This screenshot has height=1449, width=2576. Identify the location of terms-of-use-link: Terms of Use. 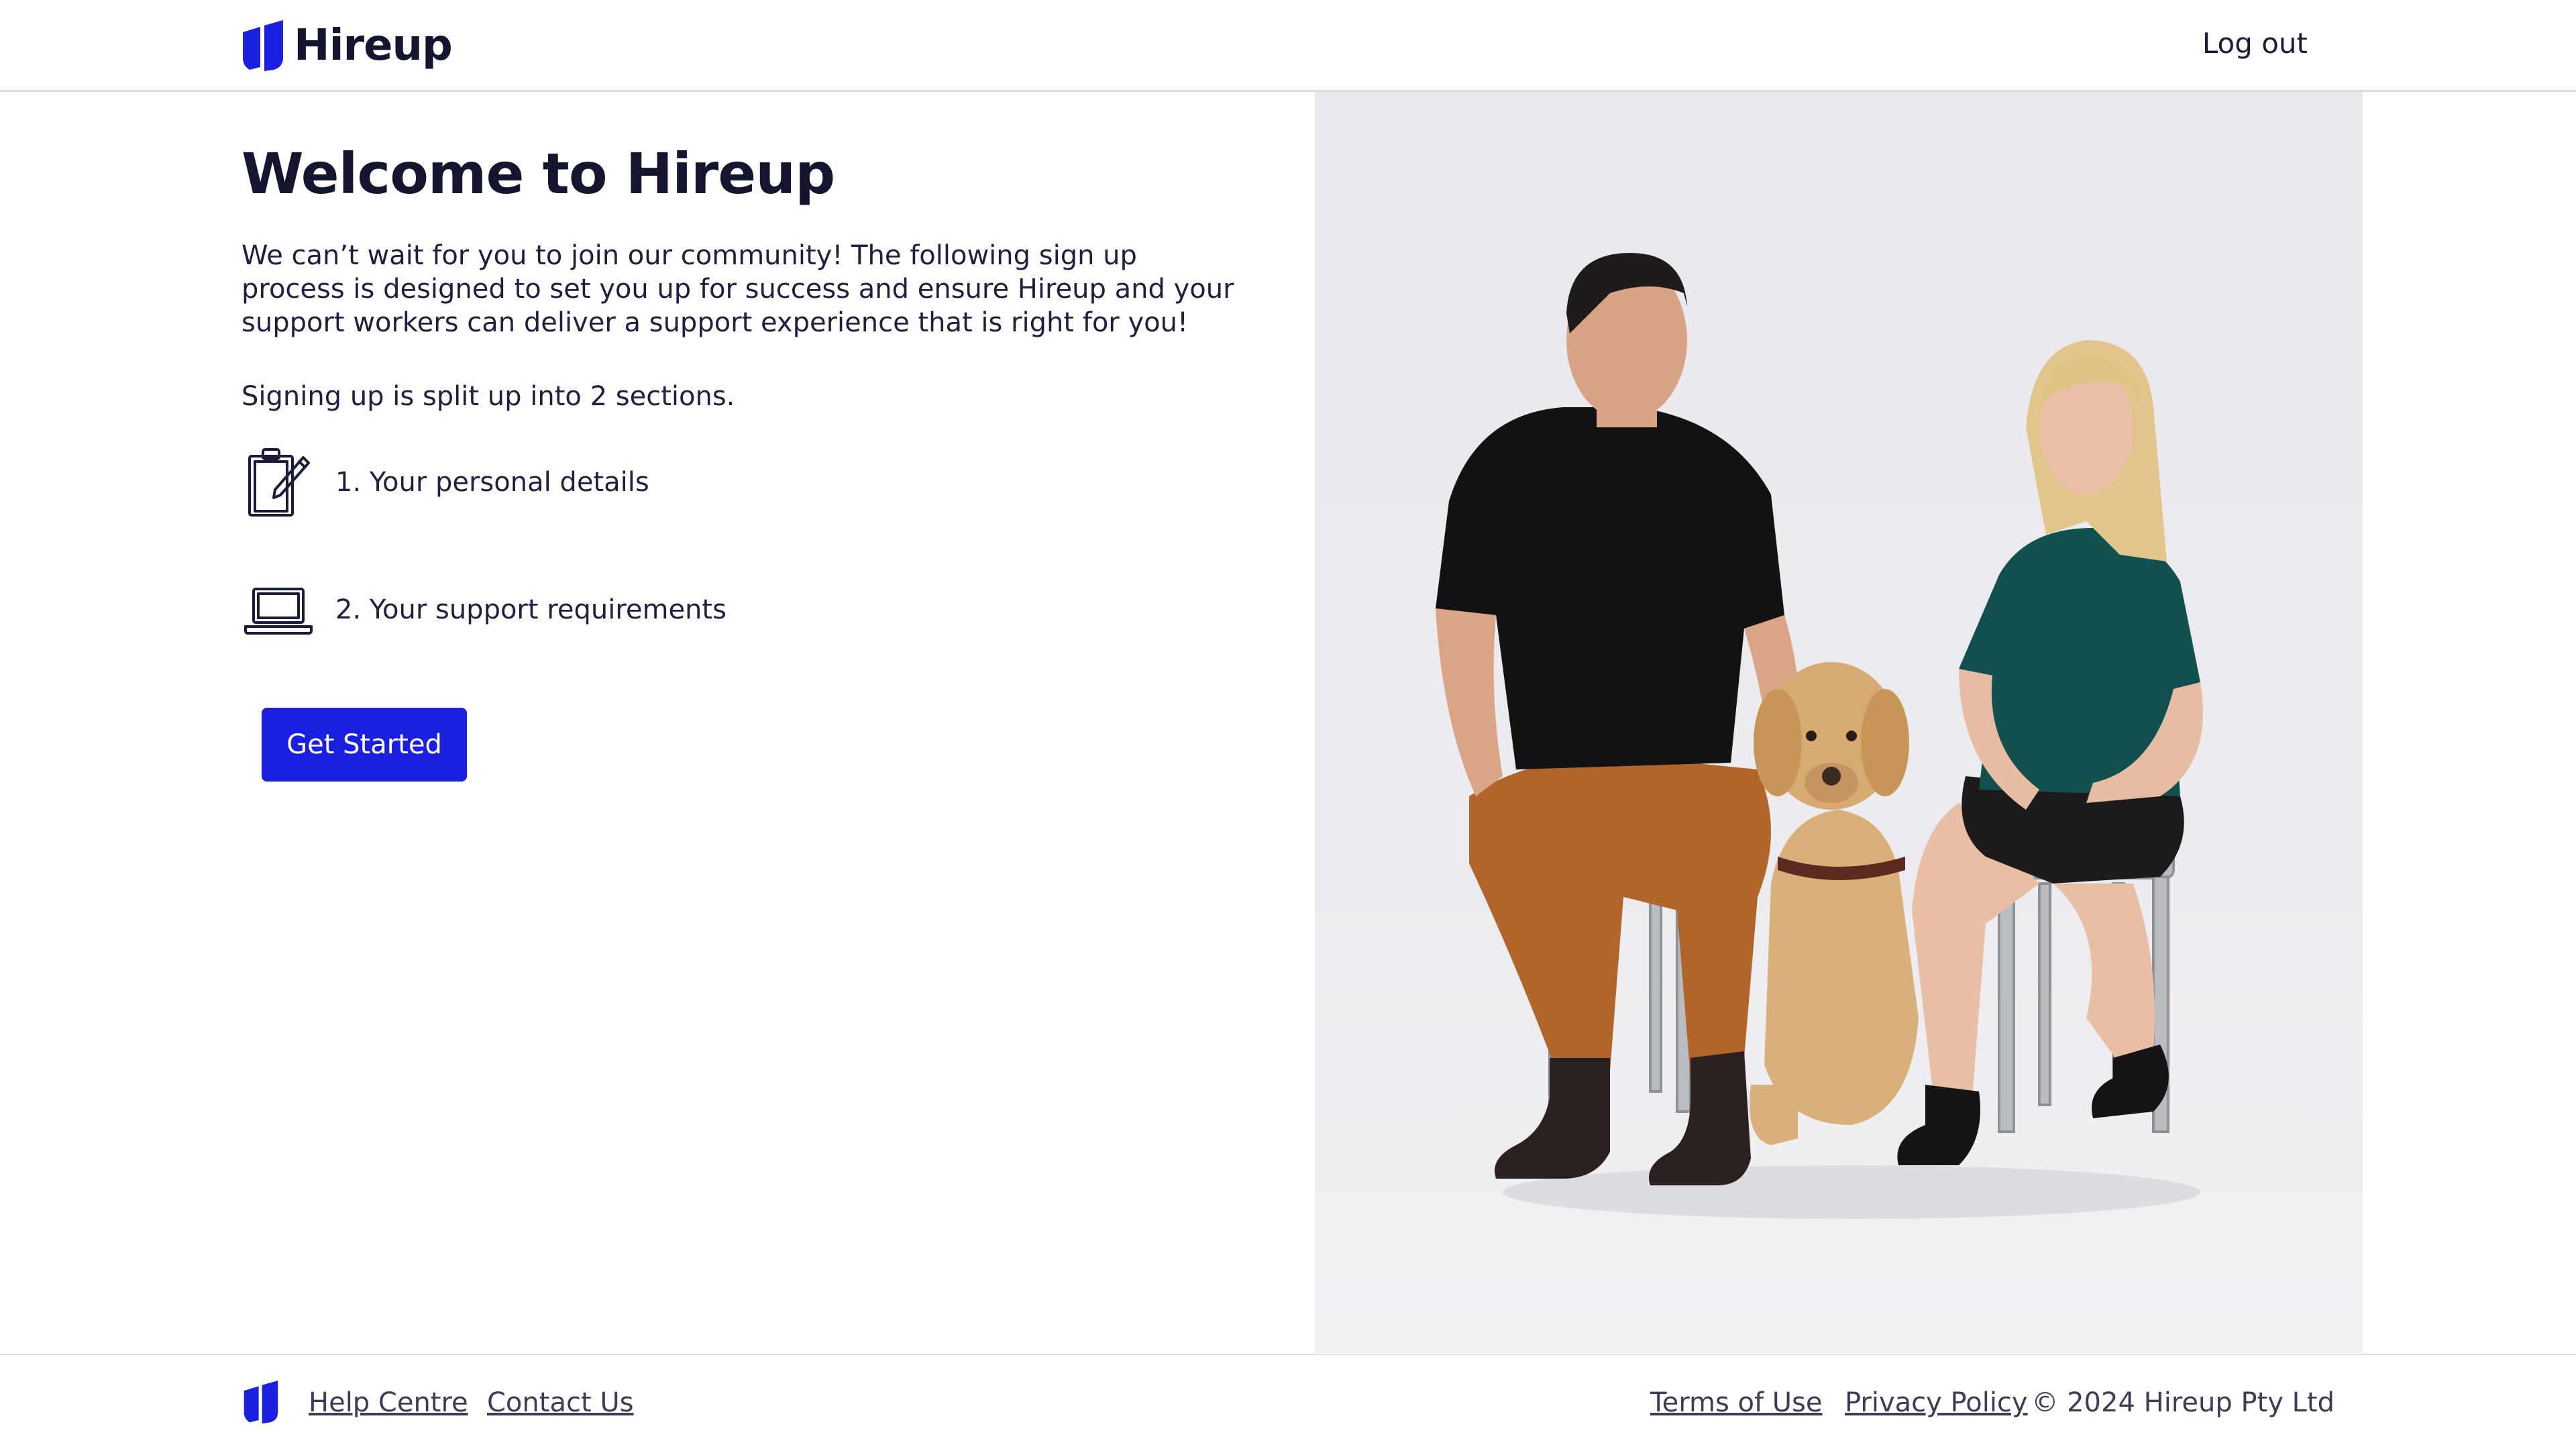
(1736, 1402).